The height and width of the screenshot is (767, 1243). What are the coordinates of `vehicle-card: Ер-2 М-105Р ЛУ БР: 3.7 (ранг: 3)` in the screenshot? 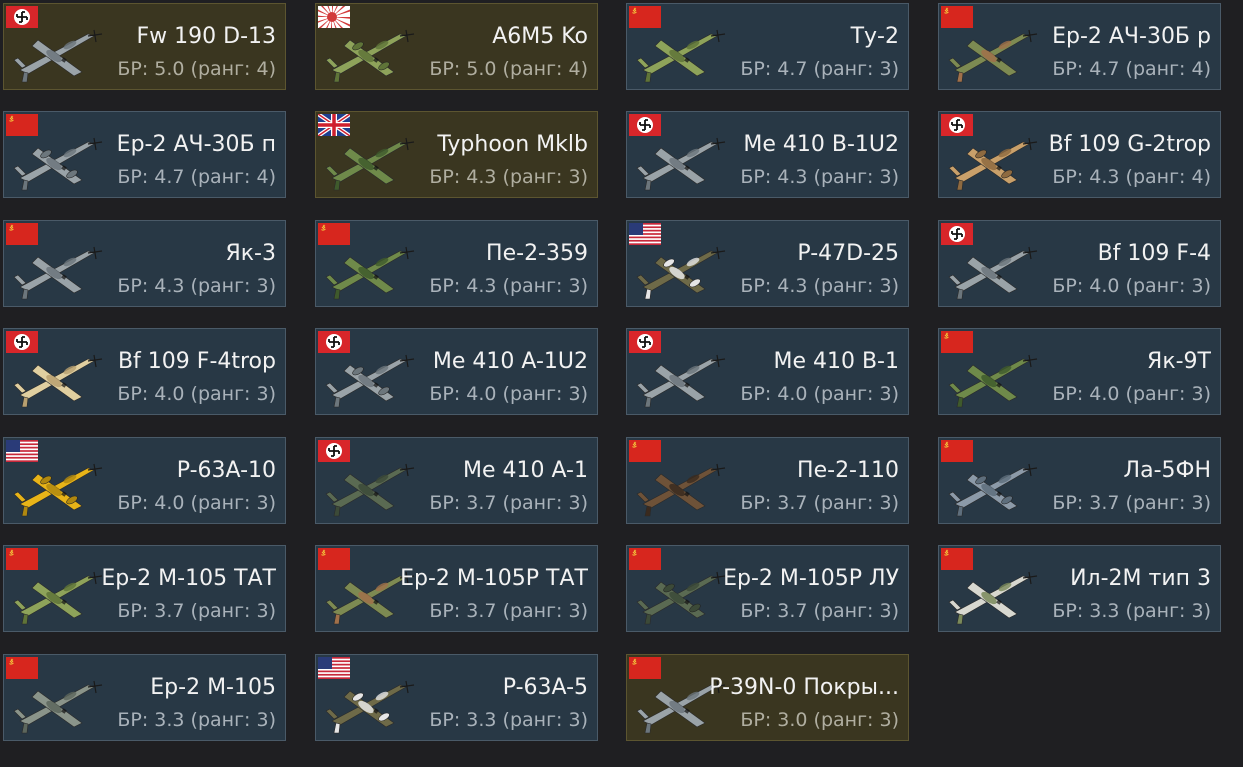 It's located at (767, 588).